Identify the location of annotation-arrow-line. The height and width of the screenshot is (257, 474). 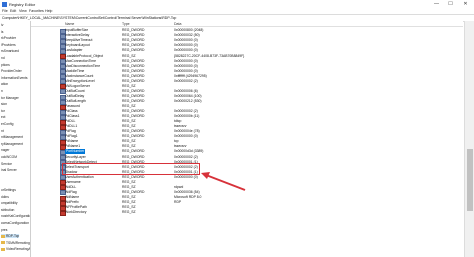
(225, 182).